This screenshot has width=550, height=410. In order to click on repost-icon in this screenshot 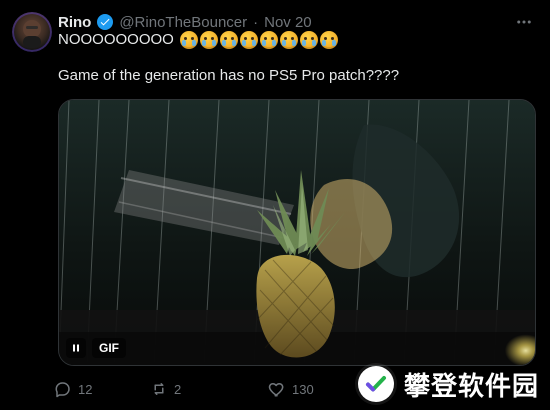, I will do `click(159, 389)`.